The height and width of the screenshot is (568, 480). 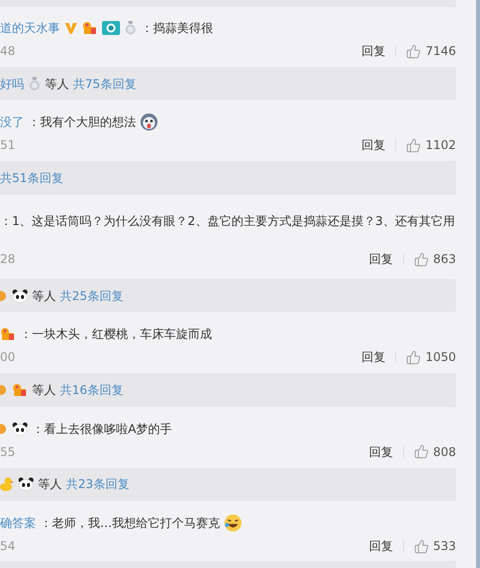 What do you see at coordinates (8, 51) in the screenshot?
I see `comment-time: 48` at bounding box center [8, 51].